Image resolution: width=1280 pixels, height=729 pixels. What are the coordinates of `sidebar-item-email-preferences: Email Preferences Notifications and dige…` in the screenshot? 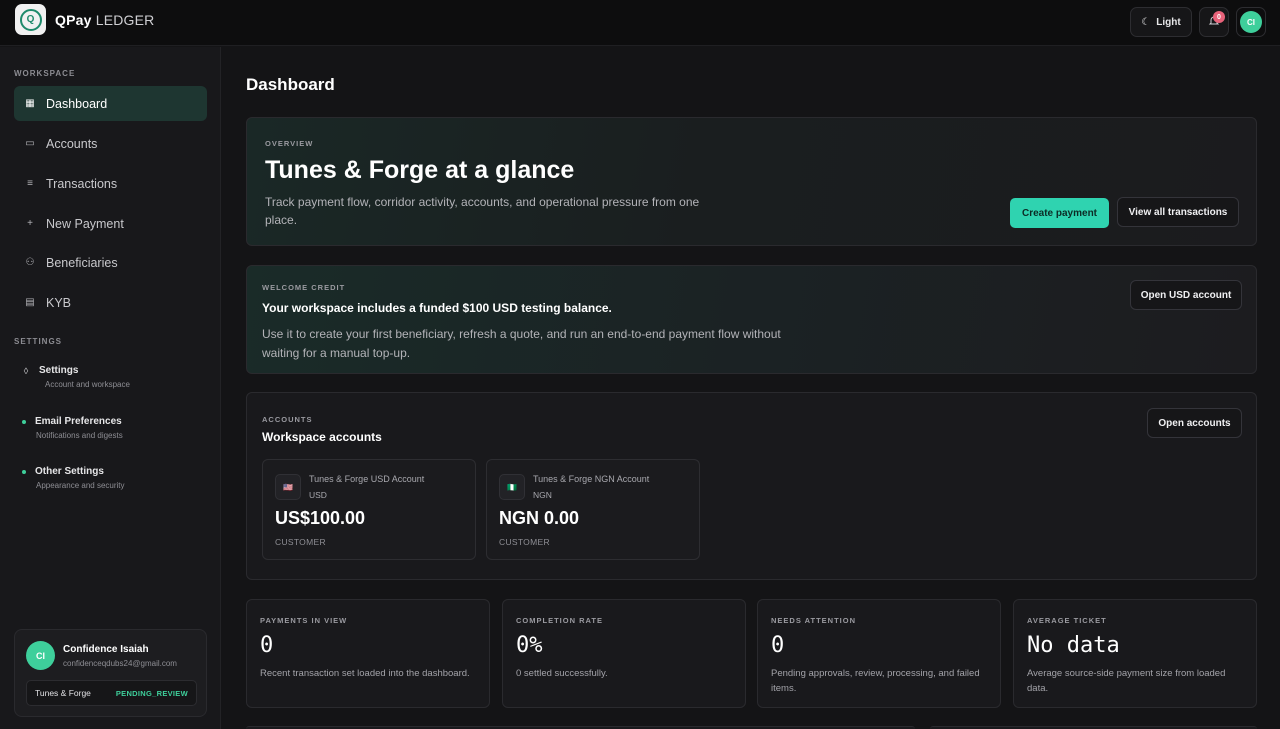 It's located at (72, 428).